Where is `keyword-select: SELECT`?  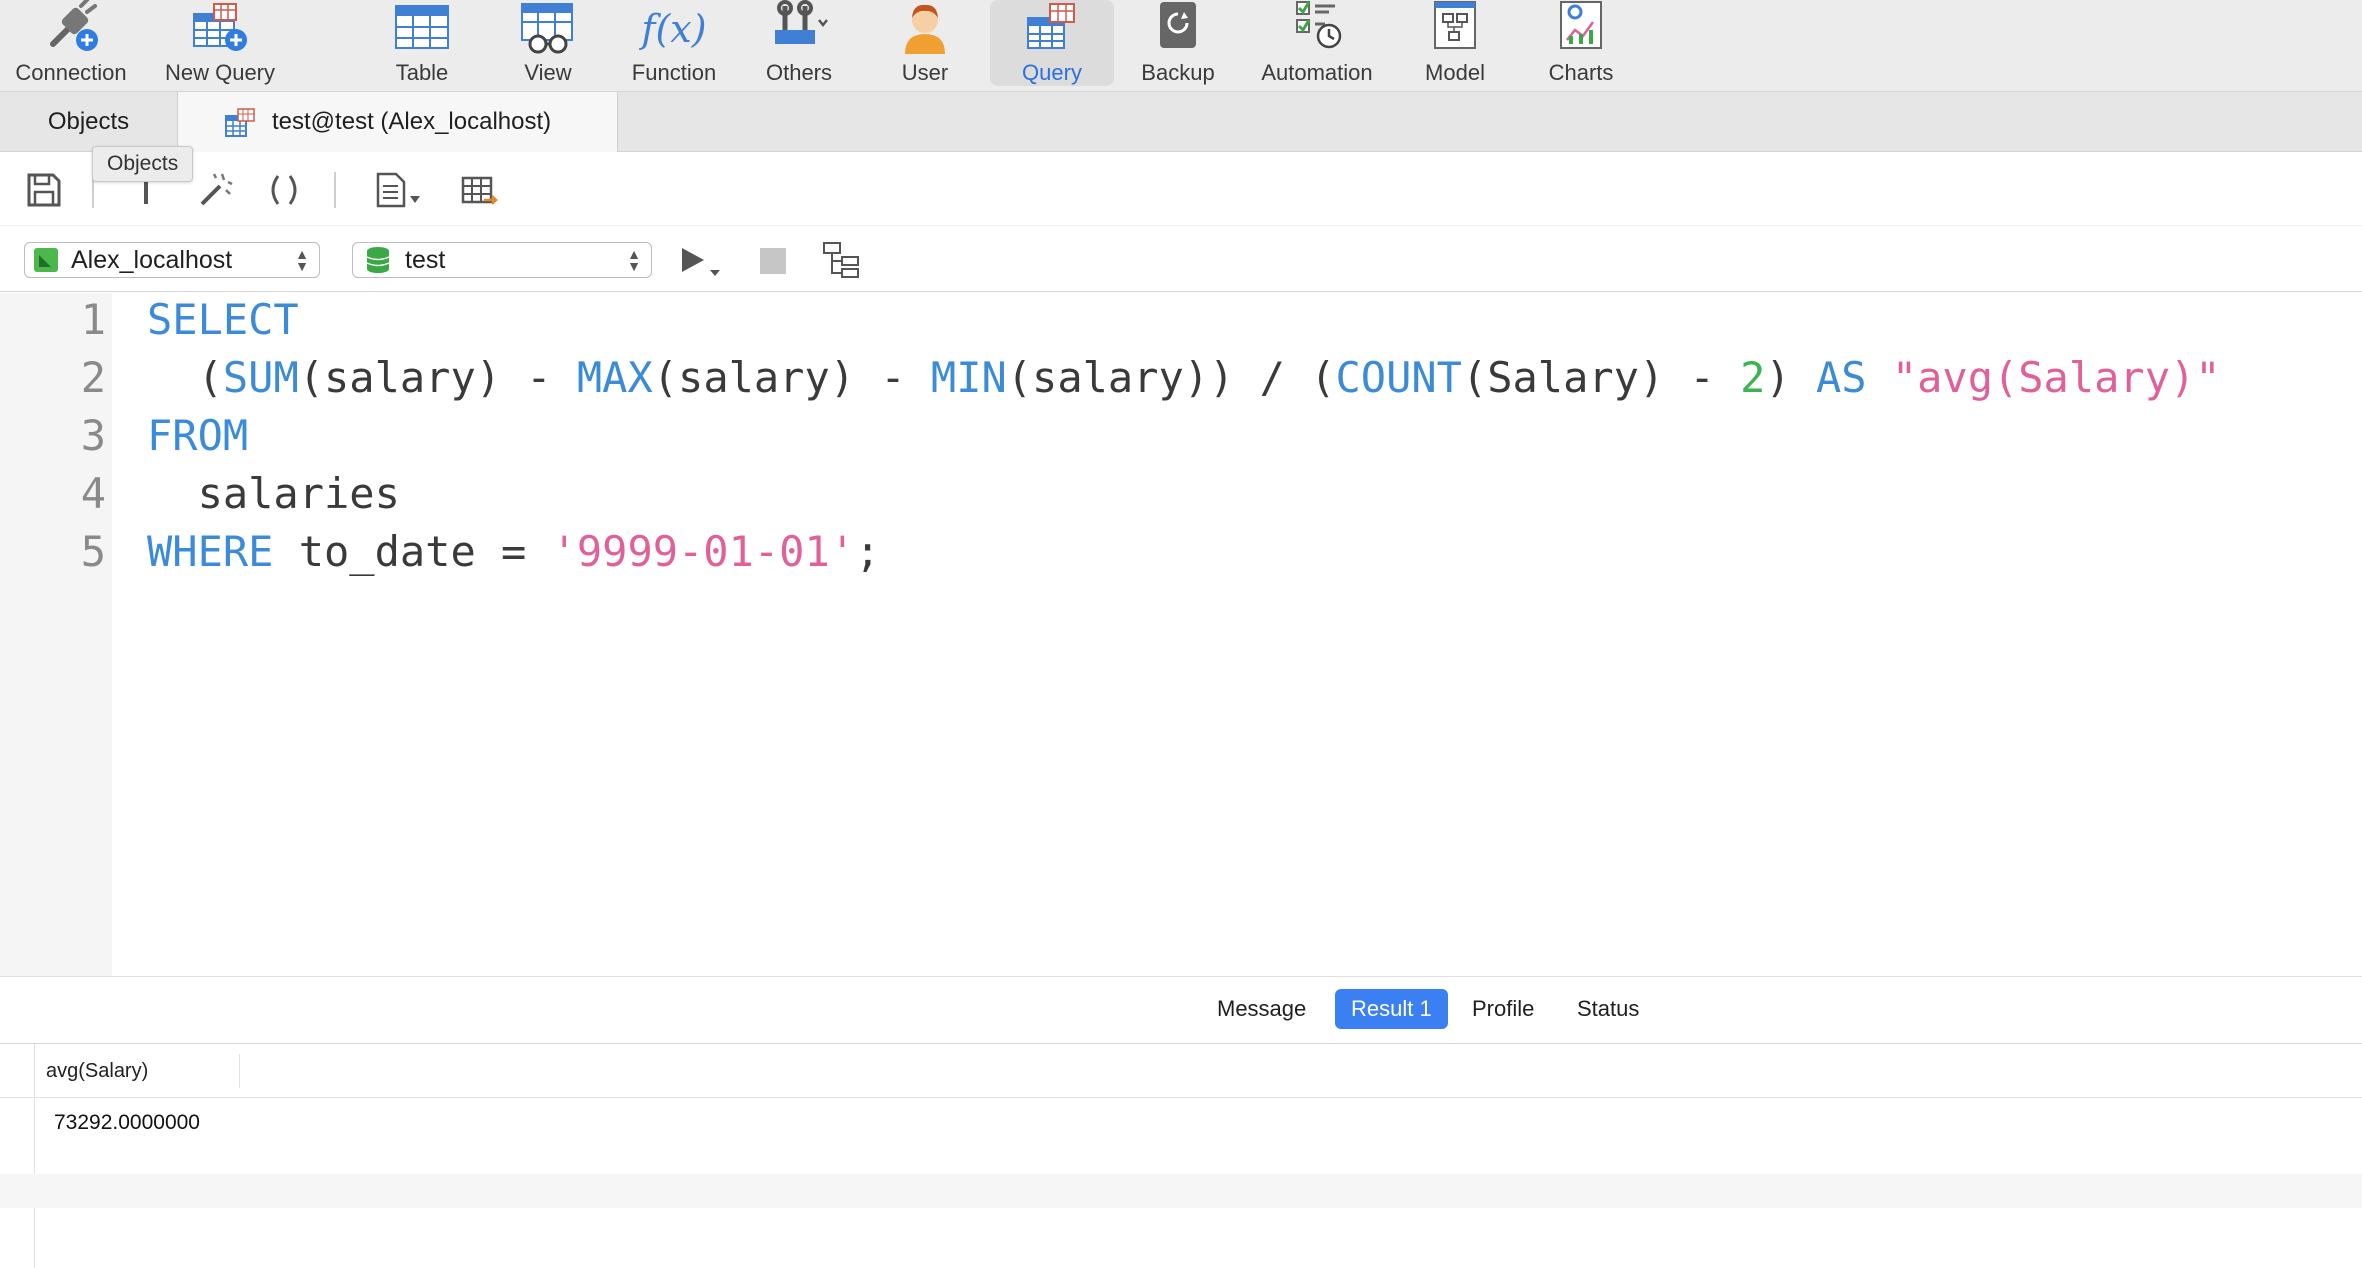 keyword-select: SELECT is located at coordinates (223, 319).